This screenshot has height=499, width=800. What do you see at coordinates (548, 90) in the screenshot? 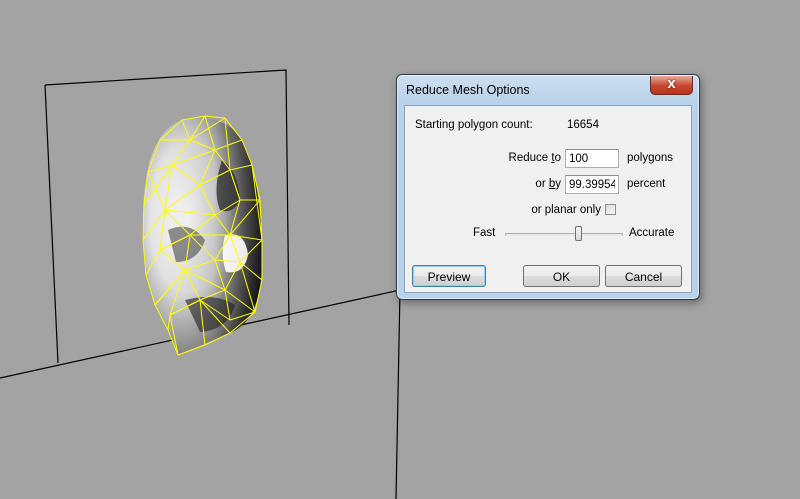
I see `title-bar: Reduce Mesh Options x` at bounding box center [548, 90].